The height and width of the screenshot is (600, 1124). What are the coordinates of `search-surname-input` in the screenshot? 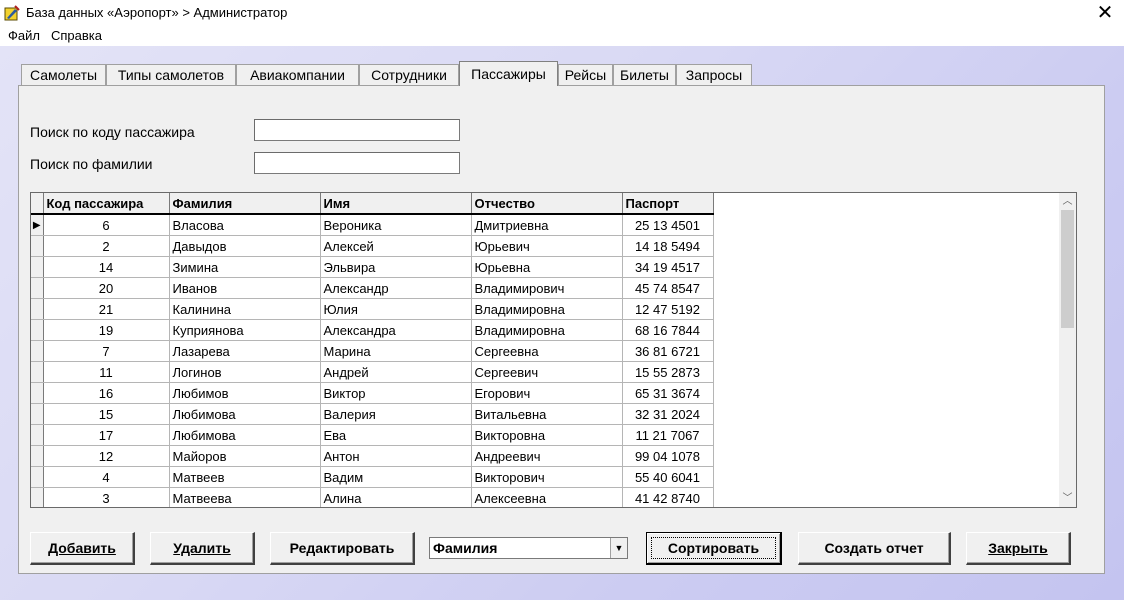 It's located at (357, 163).